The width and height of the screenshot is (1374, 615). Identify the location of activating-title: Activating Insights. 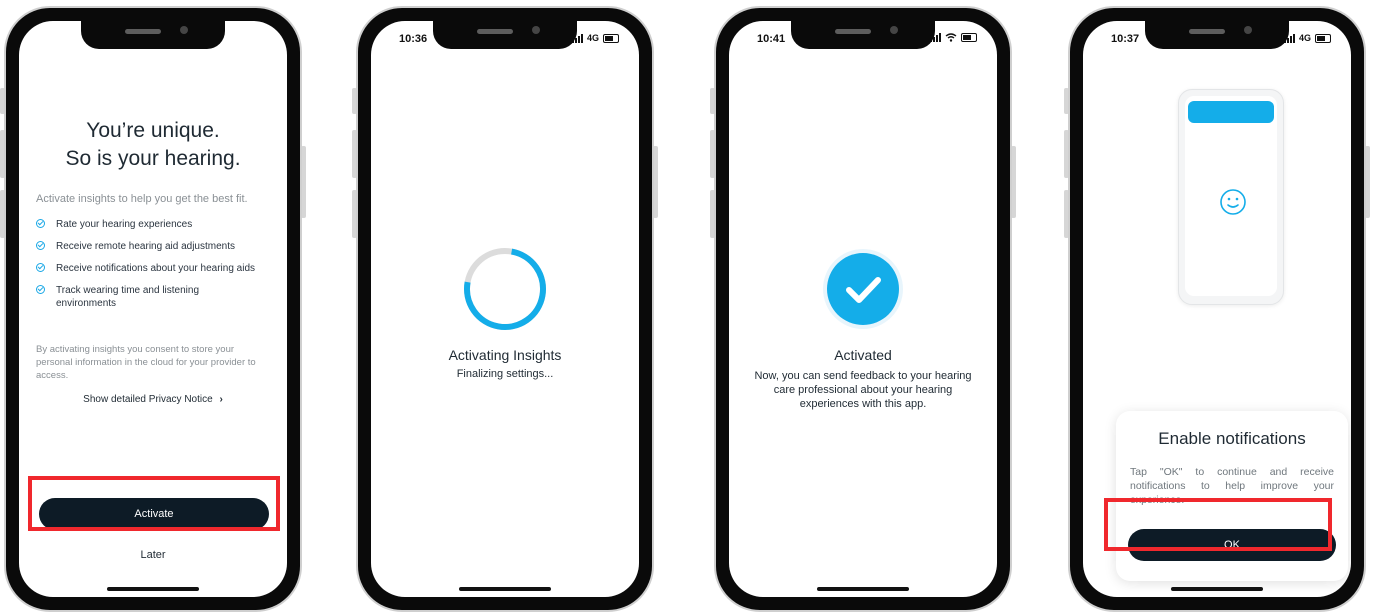
(505, 355).